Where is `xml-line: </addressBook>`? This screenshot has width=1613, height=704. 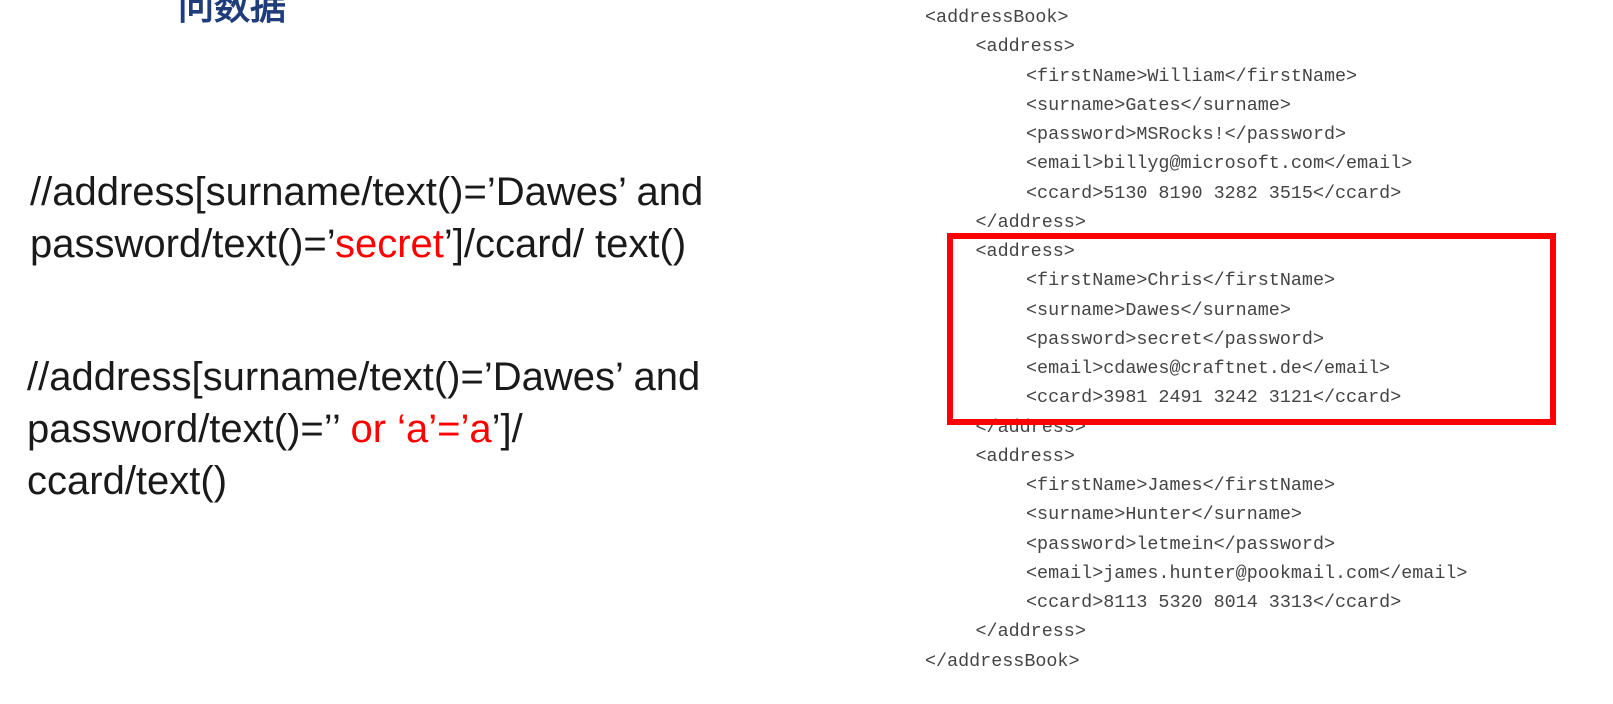
xml-line: </addressBook> is located at coordinates (1002, 661).